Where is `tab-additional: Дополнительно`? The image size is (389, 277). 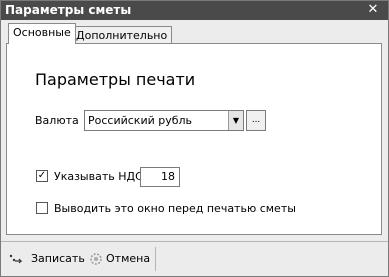 tab-additional: Дополнительно is located at coordinates (122, 35).